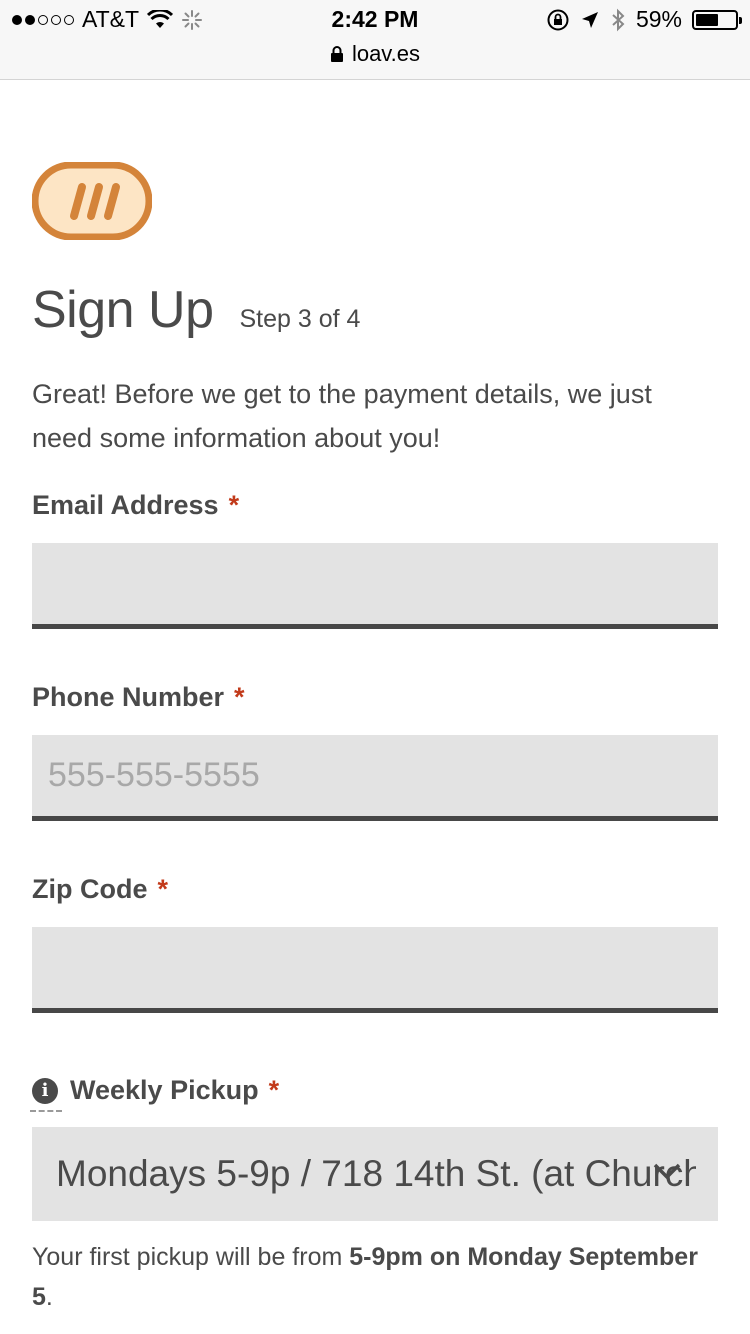  I want to click on pickup-label: i Weekly Pickup *, so click(154, 1093).